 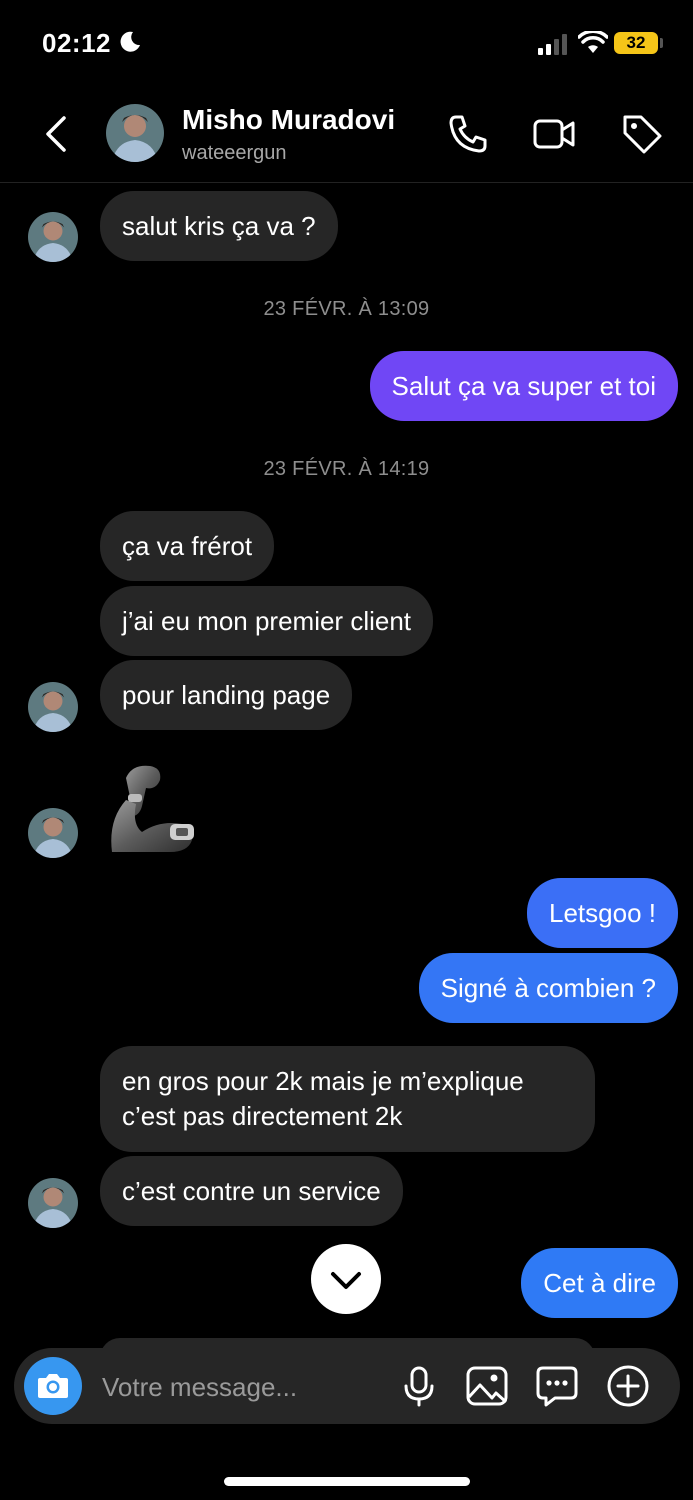 I want to click on outgoing-message: Salut ça va super et toi, so click(x=523, y=386).